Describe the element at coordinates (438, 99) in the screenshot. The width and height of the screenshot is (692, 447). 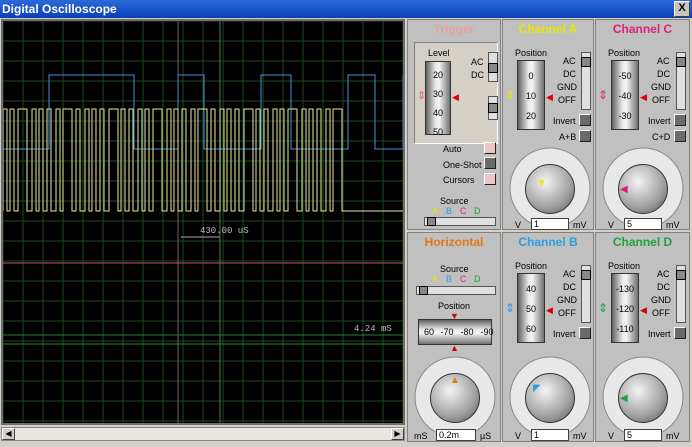
I see `trigger-level-drum: 20 30 40 50` at that location.